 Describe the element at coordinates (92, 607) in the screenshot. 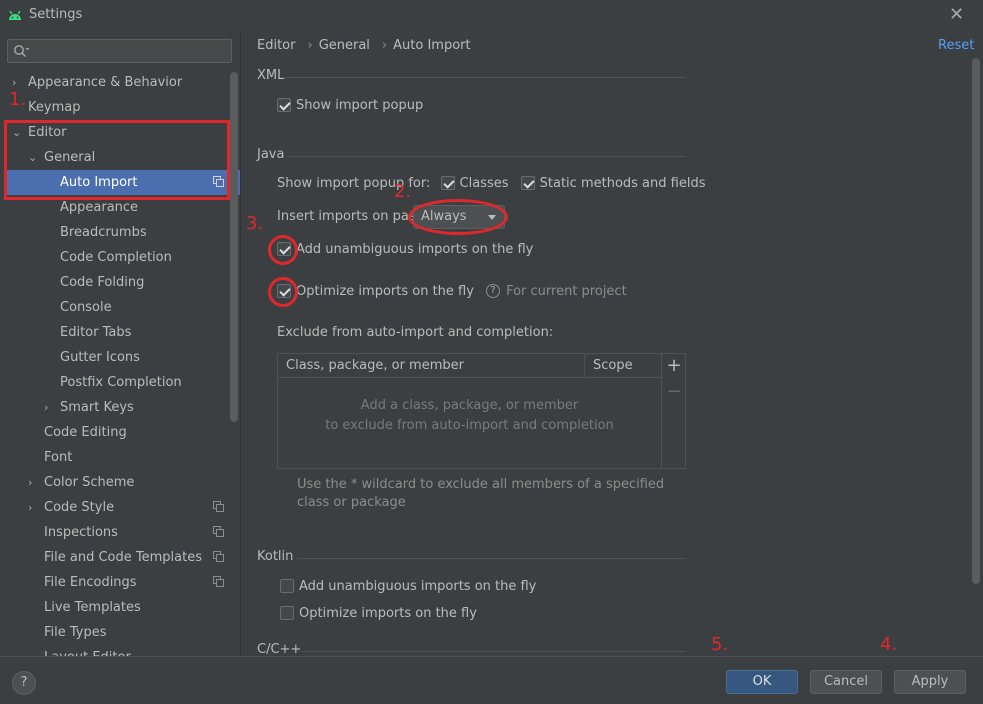

I see `sidebar-item-label: Live Templates` at that location.